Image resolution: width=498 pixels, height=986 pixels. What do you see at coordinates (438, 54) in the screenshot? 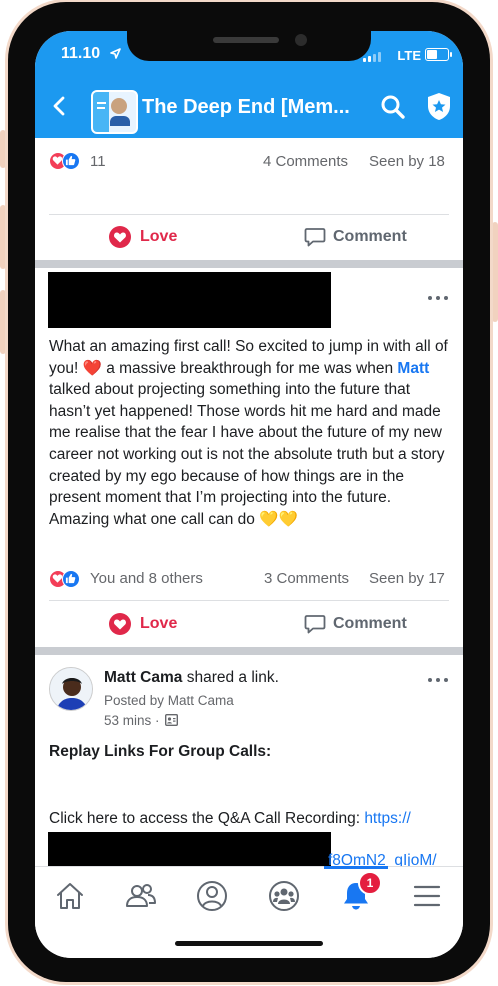
I see `battery-icon` at bounding box center [438, 54].